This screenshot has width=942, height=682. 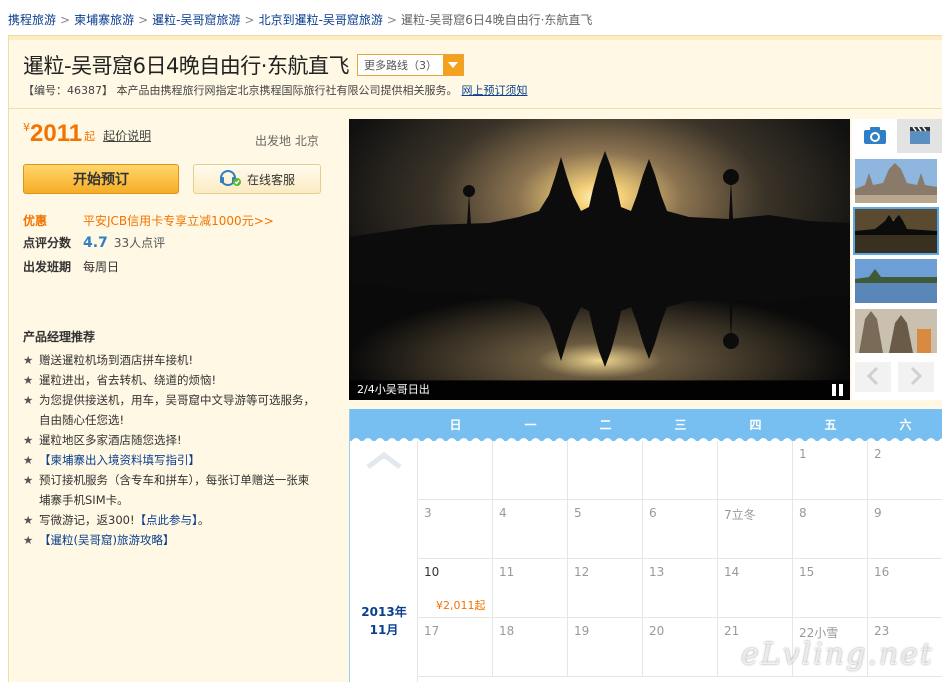 I want to click on weekday-fri: 五, so click(x=830, y=425).